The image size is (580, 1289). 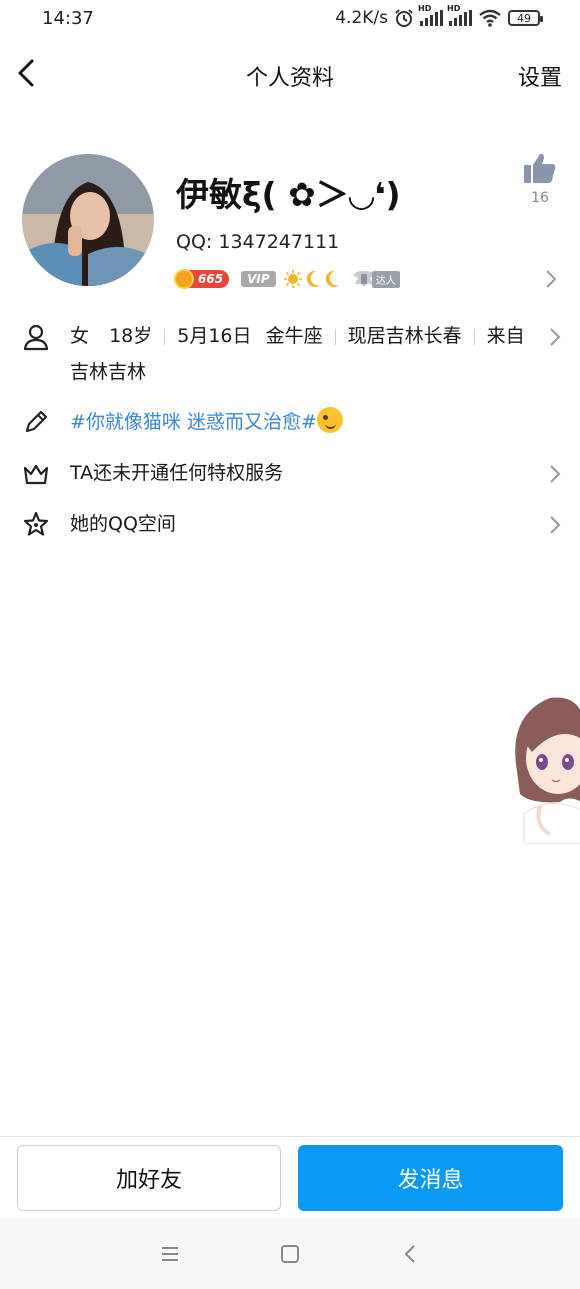 I want to click on qq-number-line: QQ: 1347247111, so click(x=257, y=242).